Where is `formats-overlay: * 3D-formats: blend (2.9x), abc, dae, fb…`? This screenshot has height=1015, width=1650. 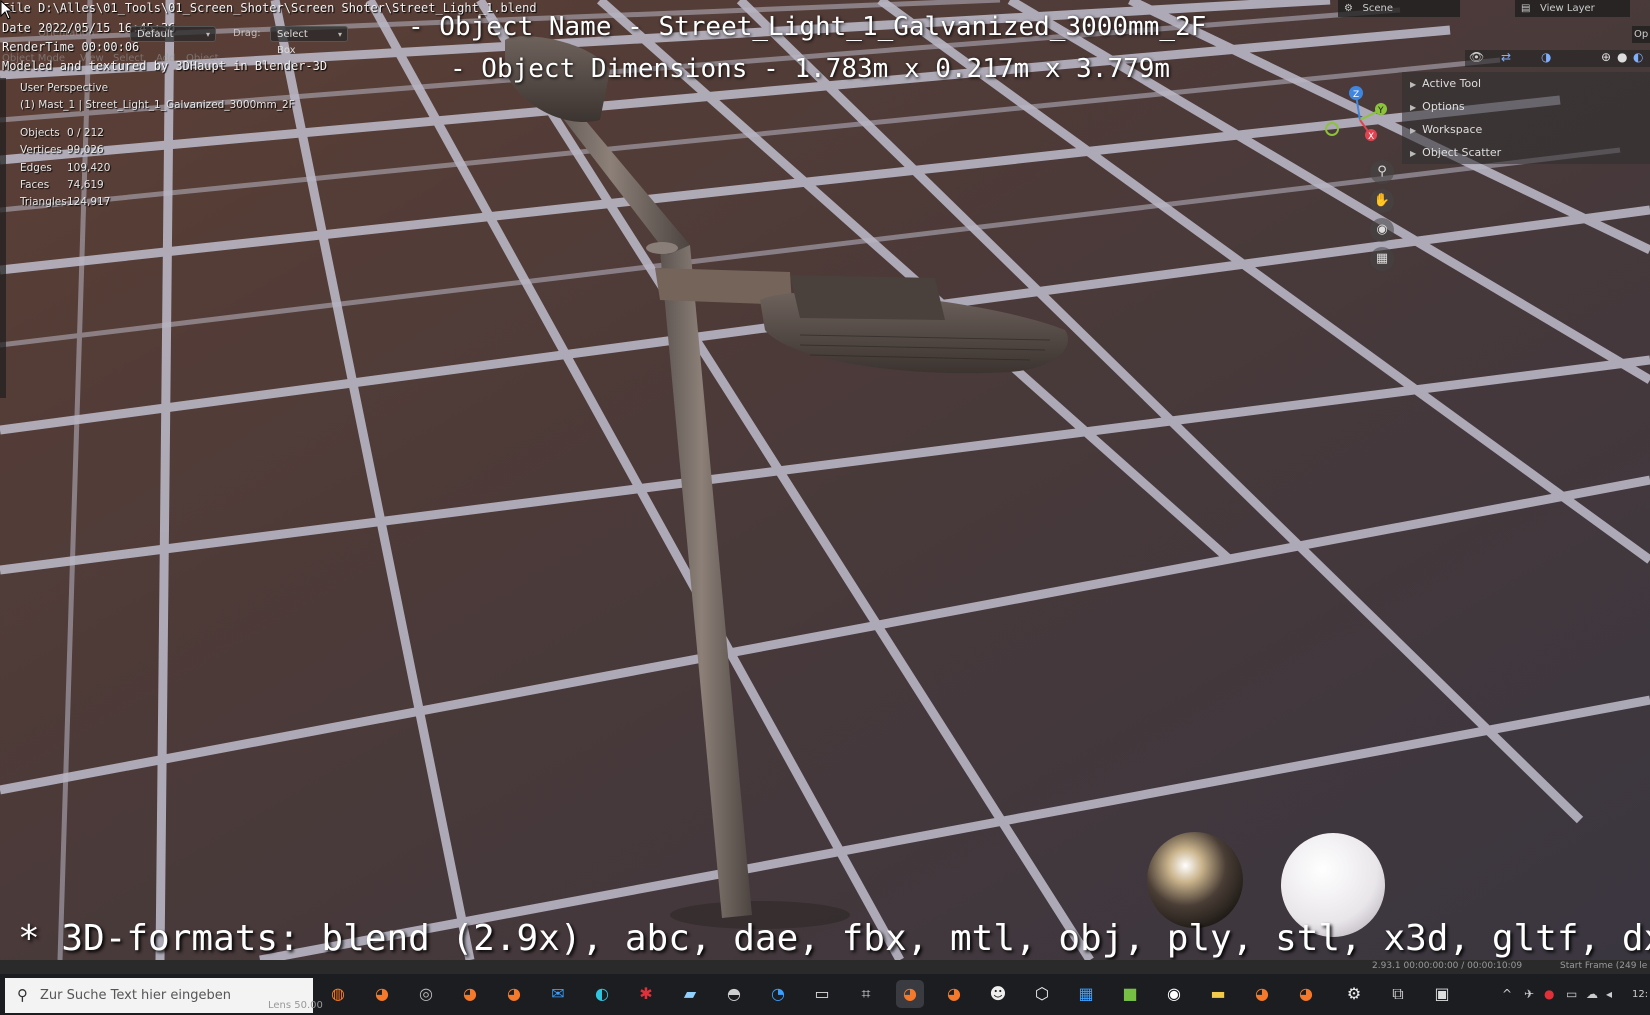
formats-overlay: * 3D-formats: blend (2.9x), abc, dae, fb… is located at coordinates (834, 938).